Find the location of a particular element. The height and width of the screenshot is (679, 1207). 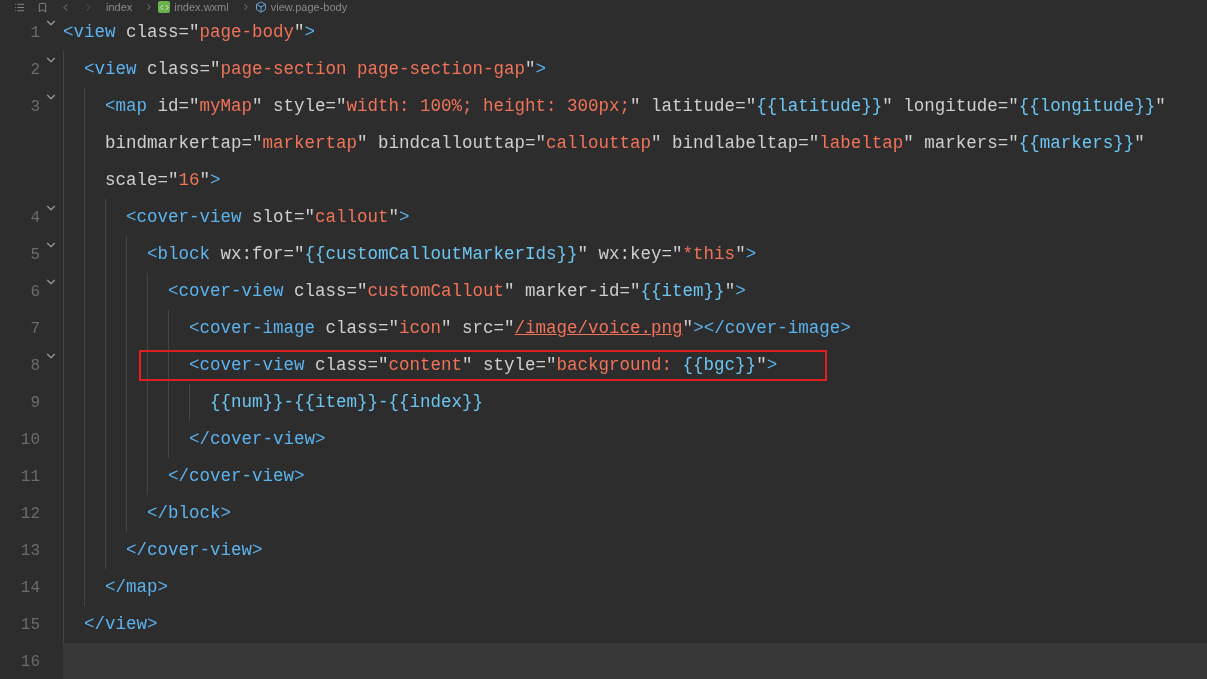

line-number: 5 is located at coordinates (35, 254).